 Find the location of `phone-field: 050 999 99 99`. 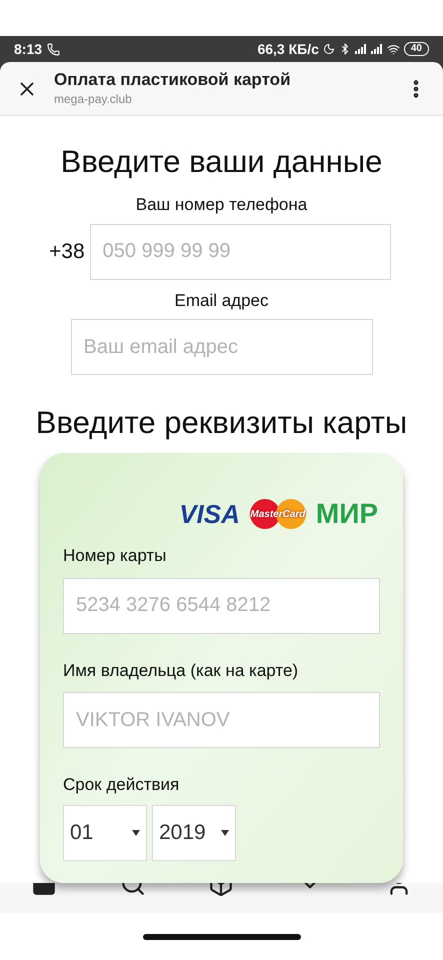

phone-field: 050 999 99 99 is located at coordinates (240, 252).